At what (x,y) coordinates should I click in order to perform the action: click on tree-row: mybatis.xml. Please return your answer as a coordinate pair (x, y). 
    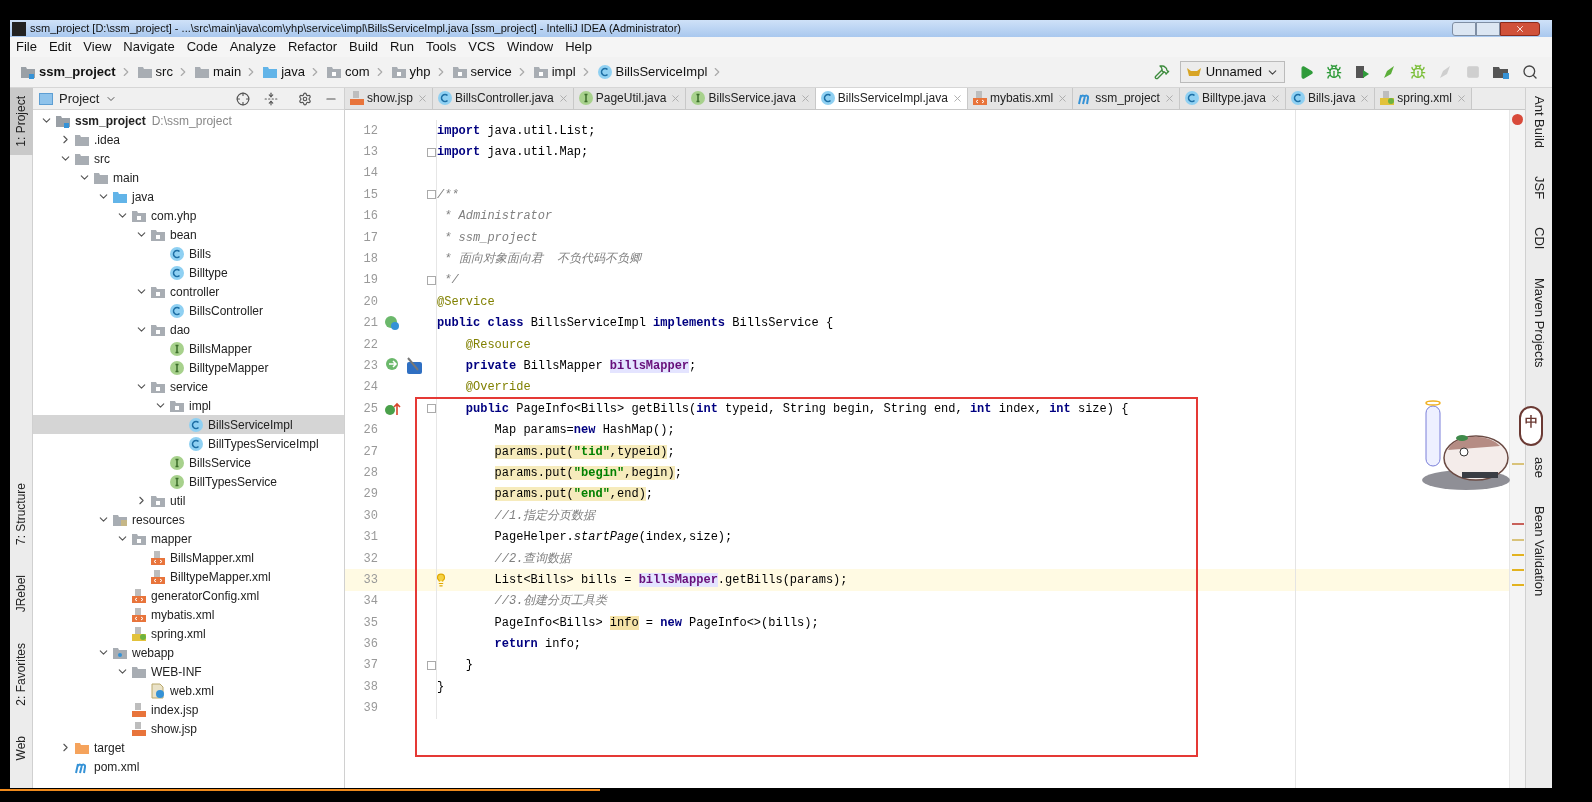
    Looking at the image, I should click on (188, 614).